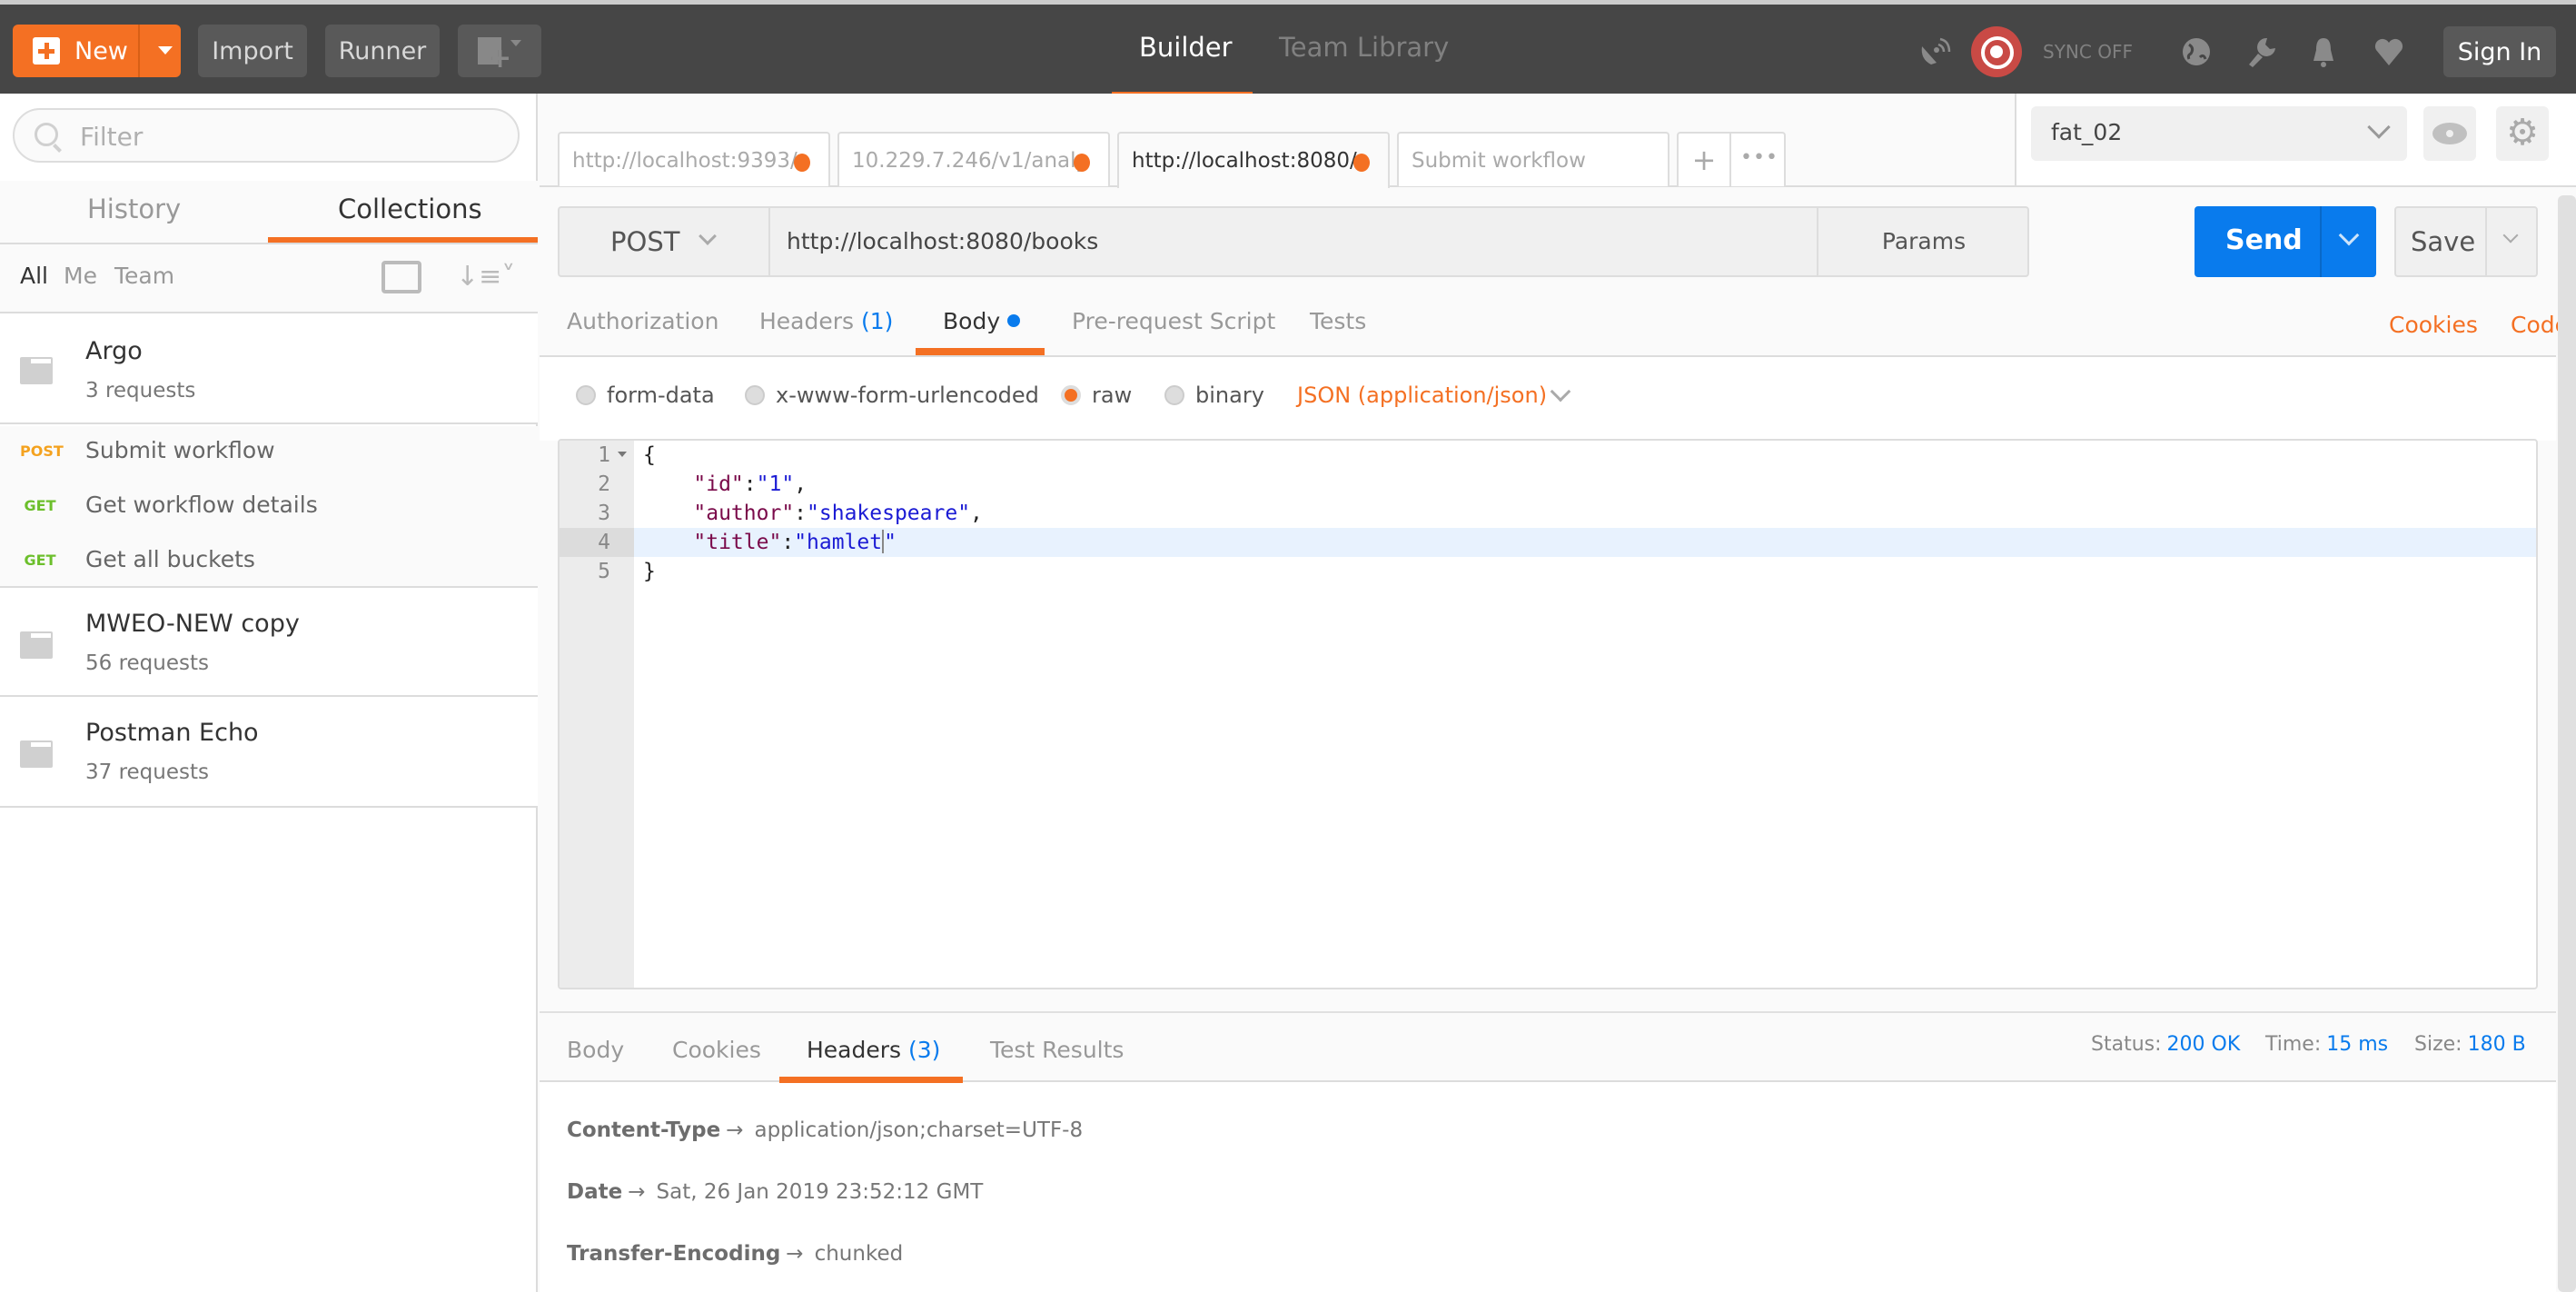 The image size is (2576, 1292). I want to click on fold-arrow-icon, so click(622, 454).